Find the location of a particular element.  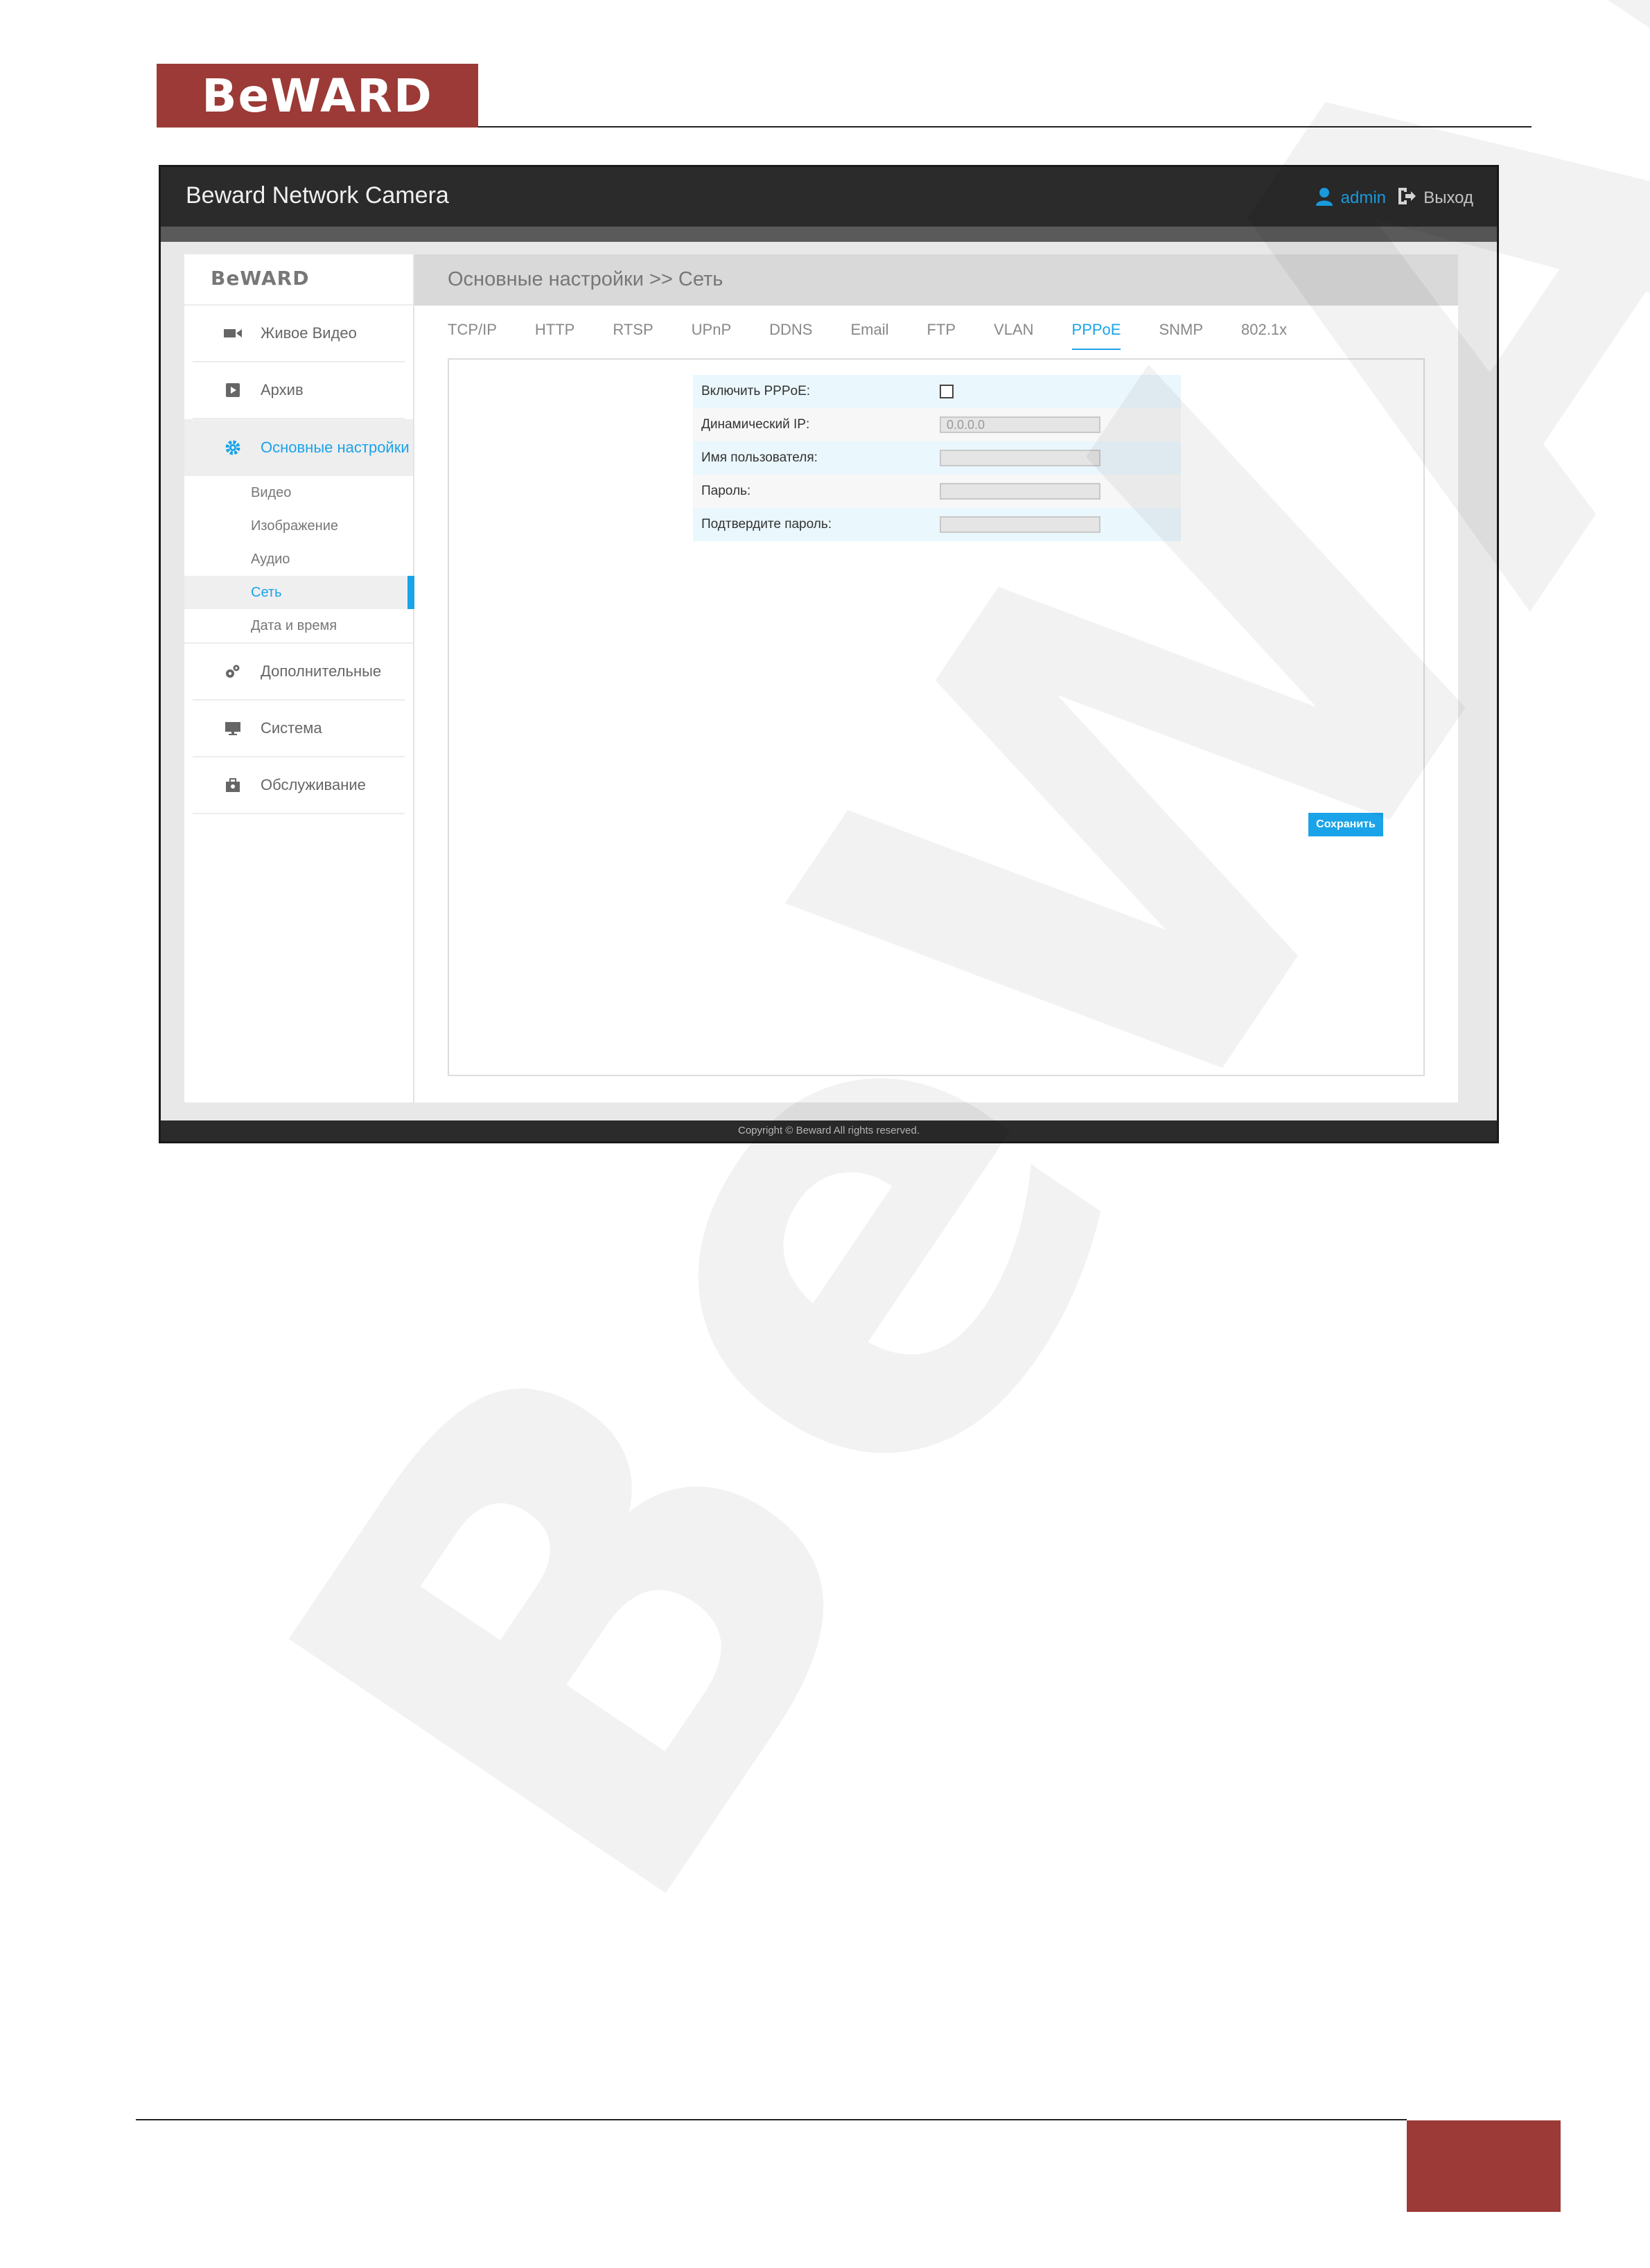

document-page-badge is located at coordinates (1484, 2166).